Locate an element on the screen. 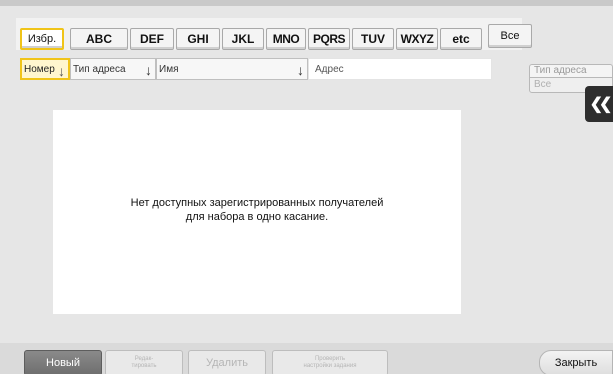 The height and width of the screenshot is (374, 613). new-button: Новый is located at coordinates (63, 362).